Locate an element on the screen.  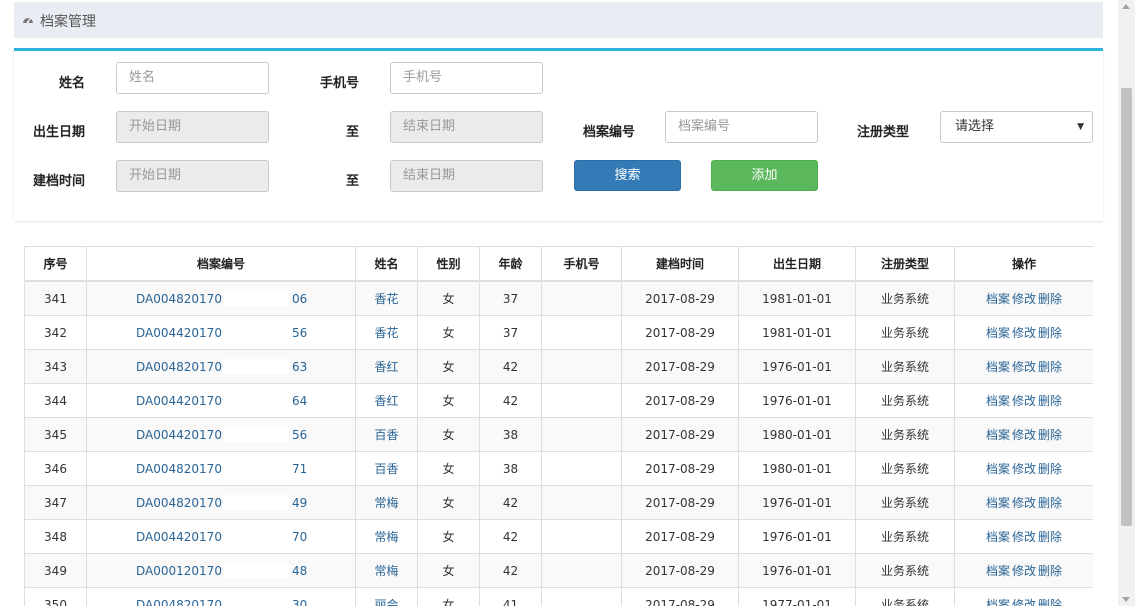
record-code-link-suffix: 48 is located at coordinates (299, 571).